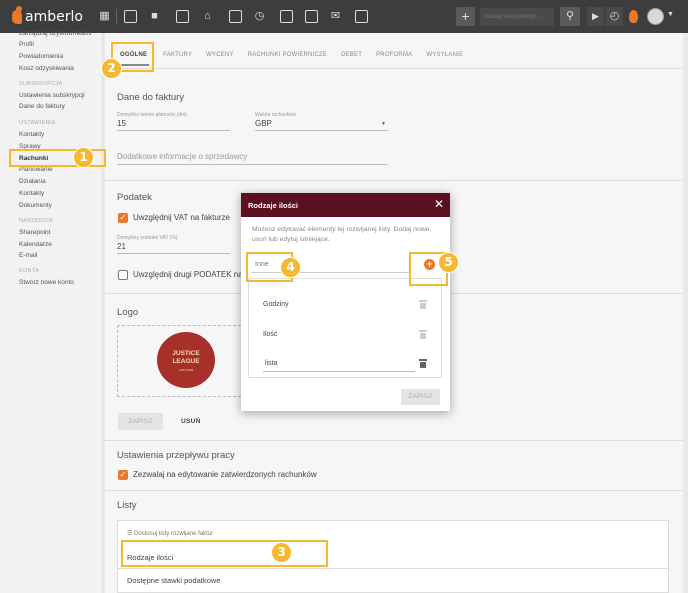 The width and height of the screenshot is (688, 593). Describe the element at coordinates (130, 16) in the screenshot. I see `contacts-icon` at that location.